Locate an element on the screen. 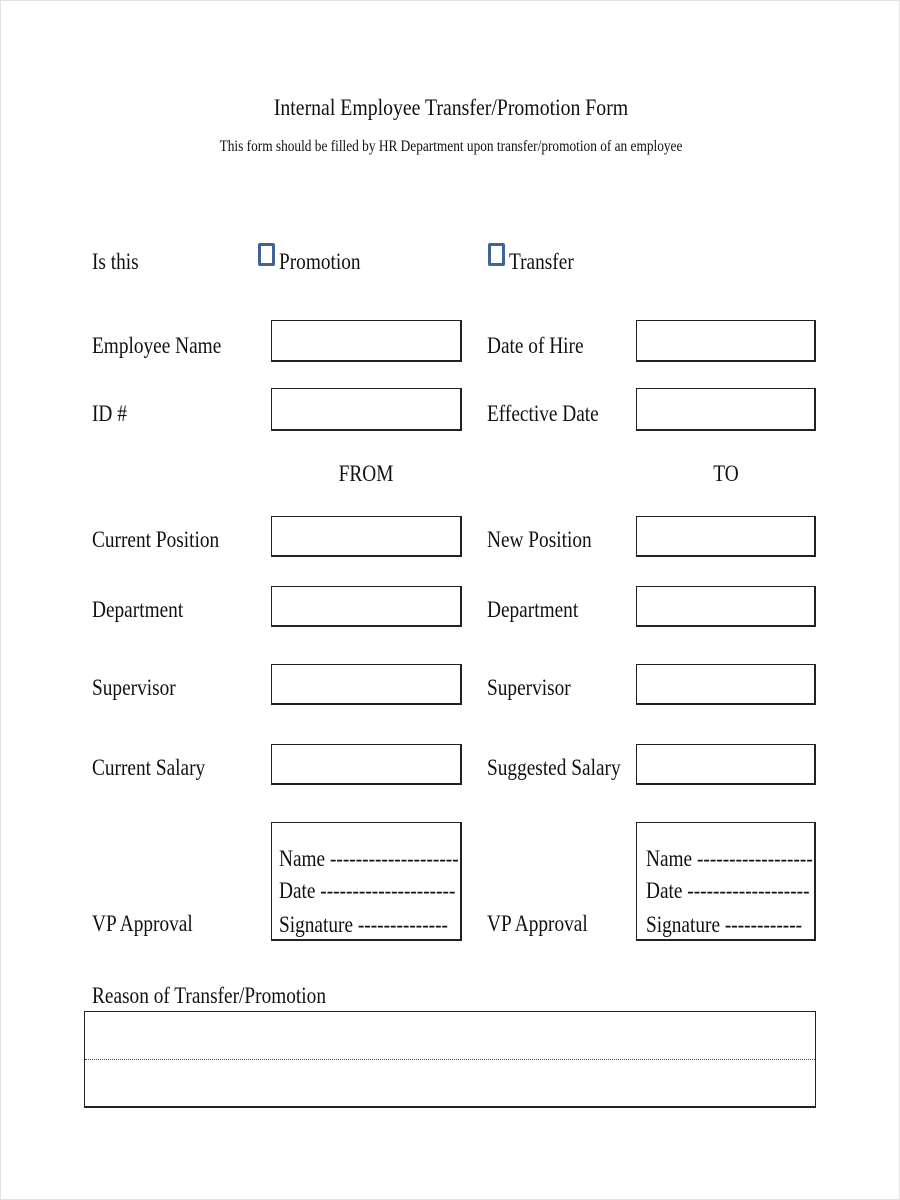  suggested-salary-input is located at coordinates (725, 764).